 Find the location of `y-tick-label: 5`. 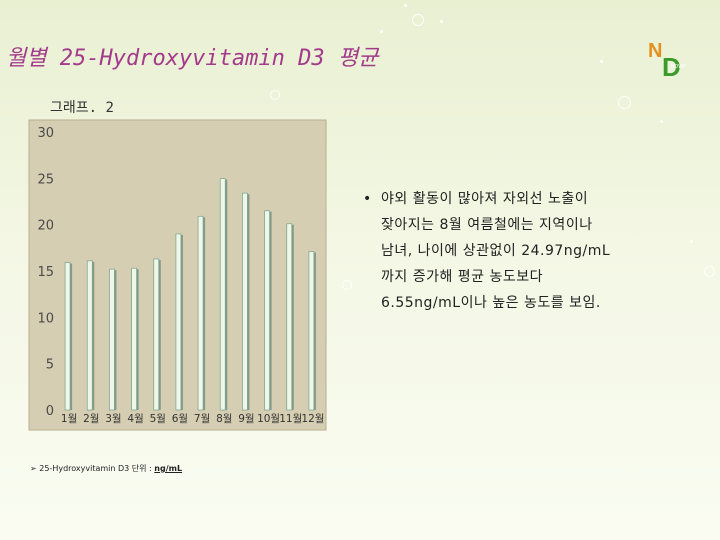

y-tick-label: 5 is located at coordinates (50, 365).